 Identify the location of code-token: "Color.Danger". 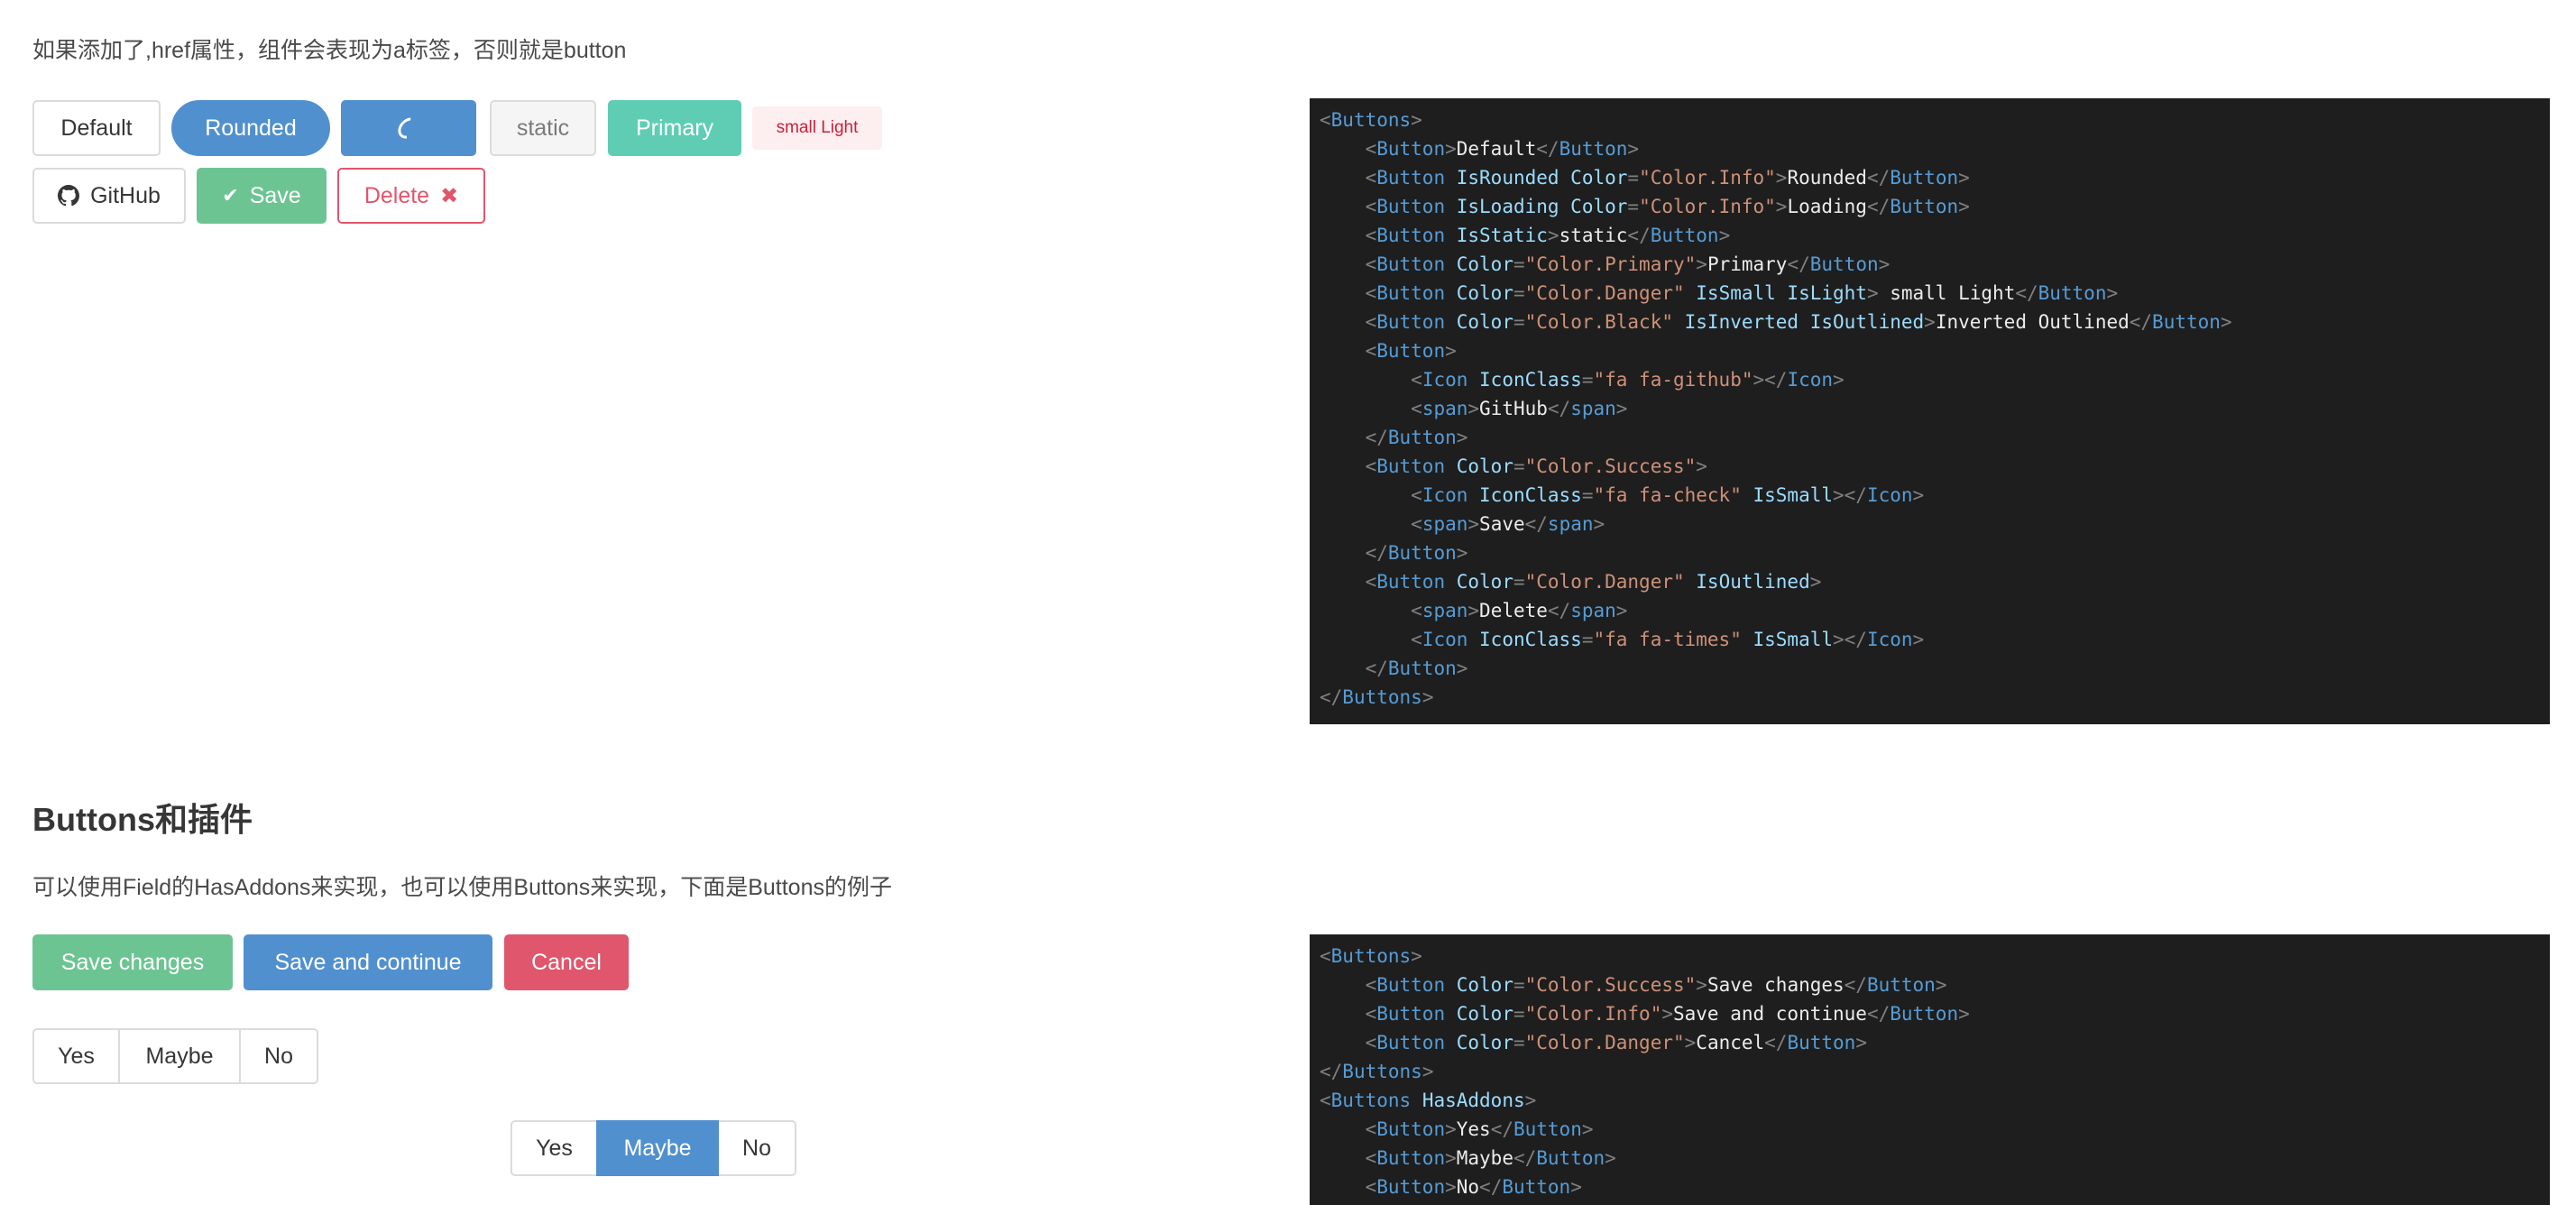
(1610, 582).